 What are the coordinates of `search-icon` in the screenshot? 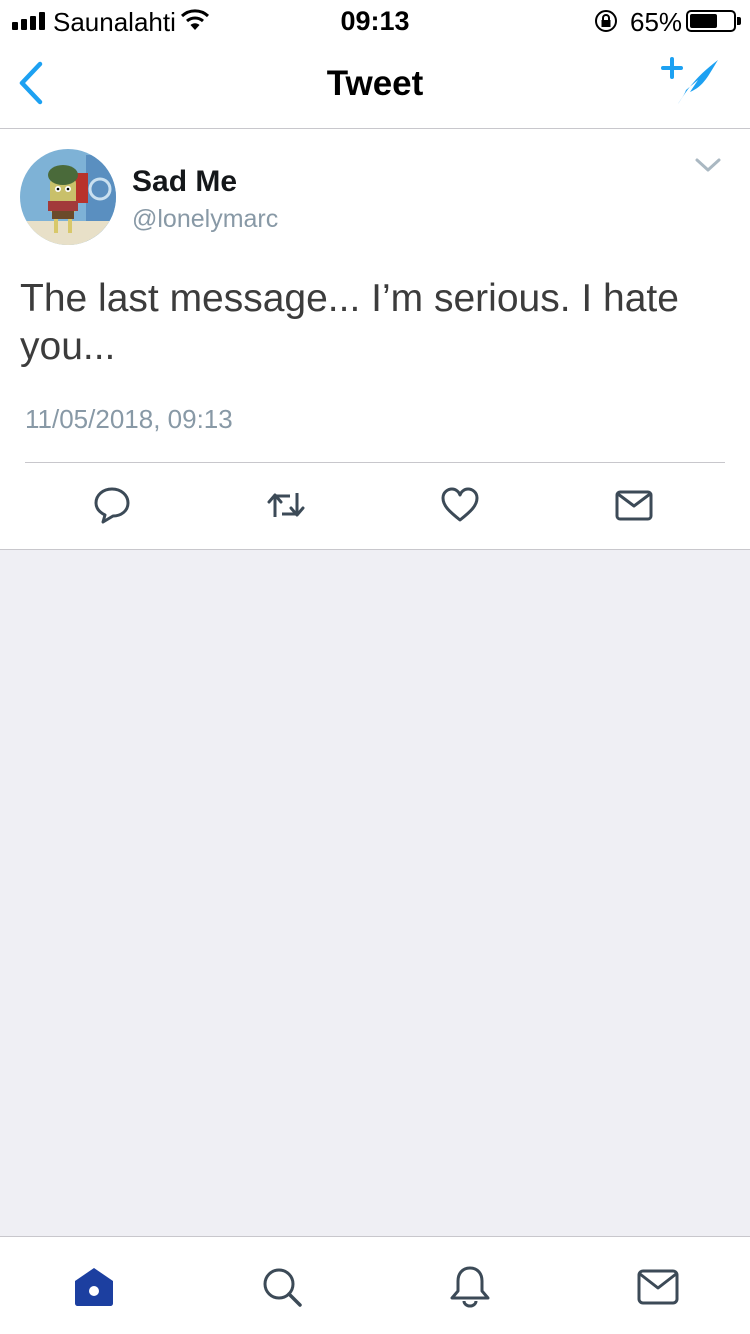 It's located at (282, 1287).